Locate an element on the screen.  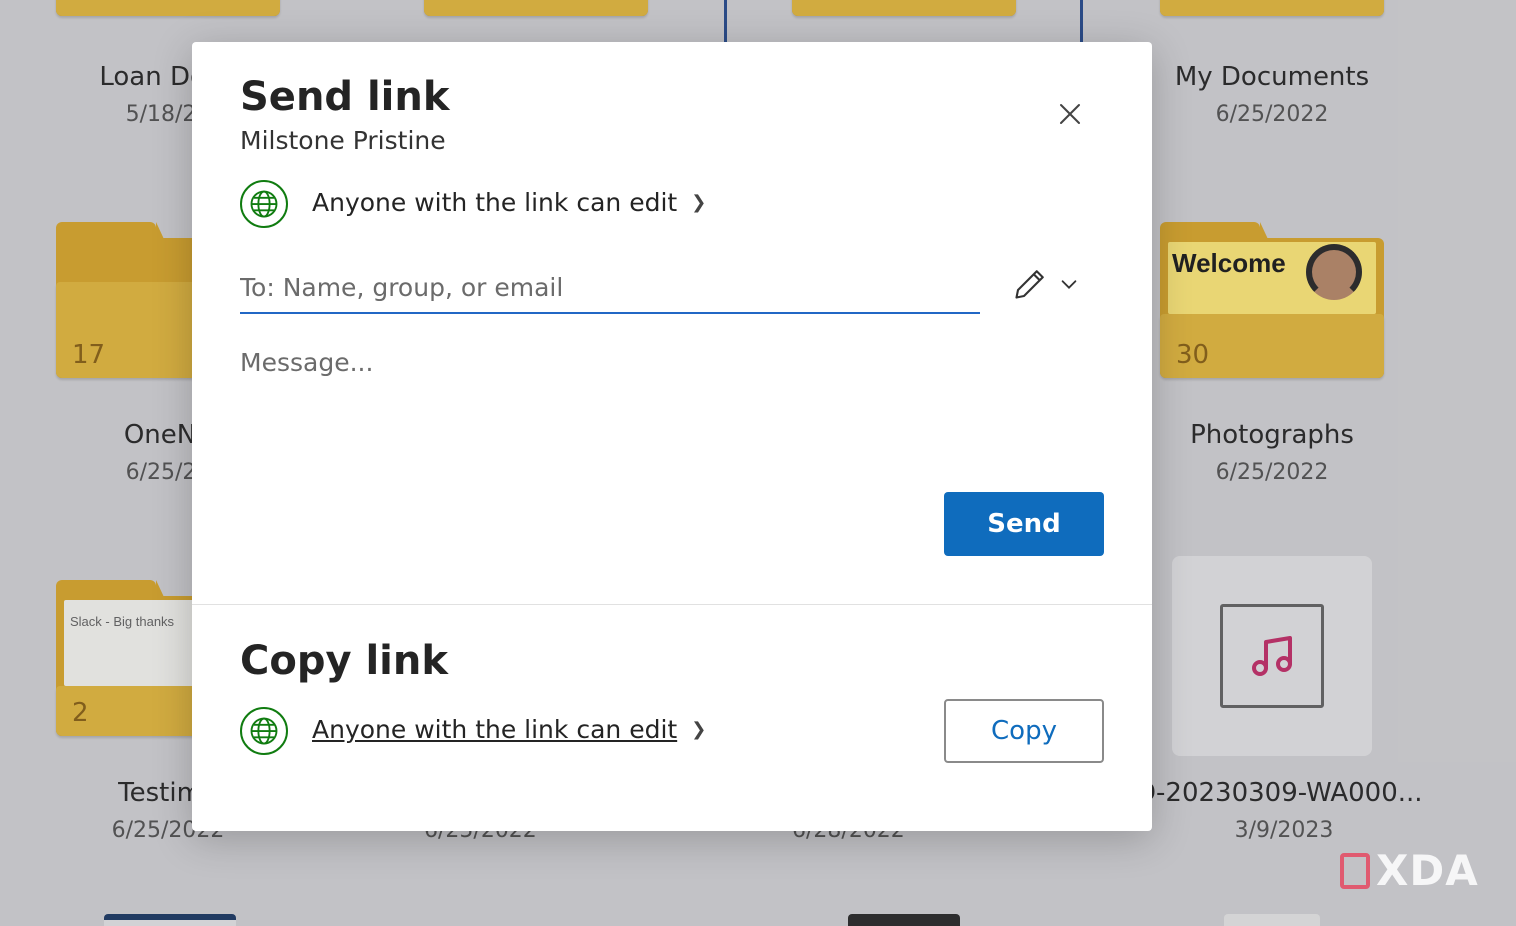
watermark-text: XDA is located at coordinates (1427, 870).